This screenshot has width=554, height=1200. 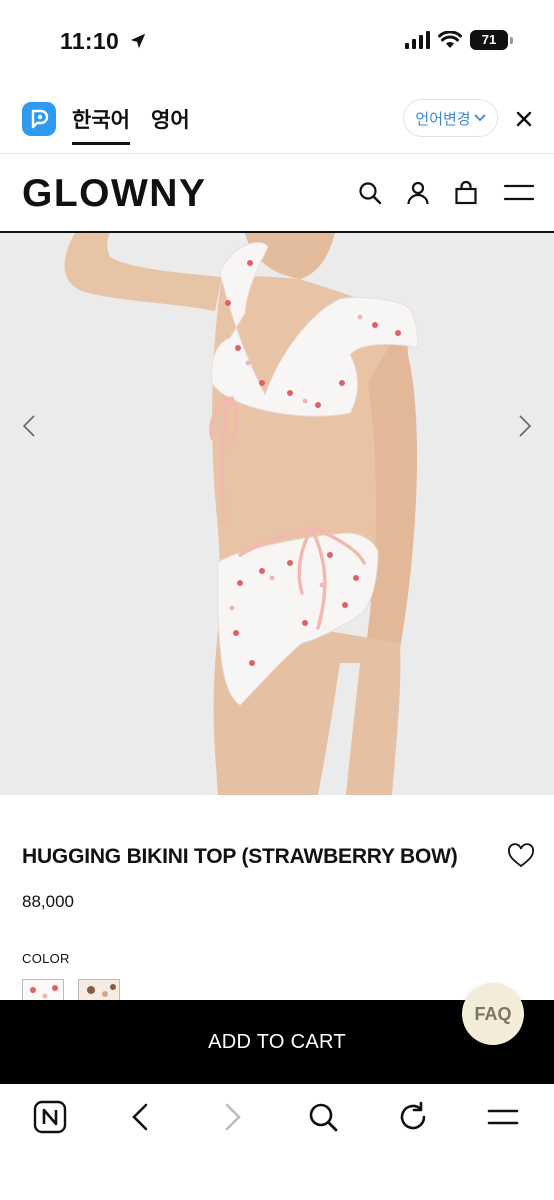 I want to click on status-time: 11:10, so click(x=103, y=41).